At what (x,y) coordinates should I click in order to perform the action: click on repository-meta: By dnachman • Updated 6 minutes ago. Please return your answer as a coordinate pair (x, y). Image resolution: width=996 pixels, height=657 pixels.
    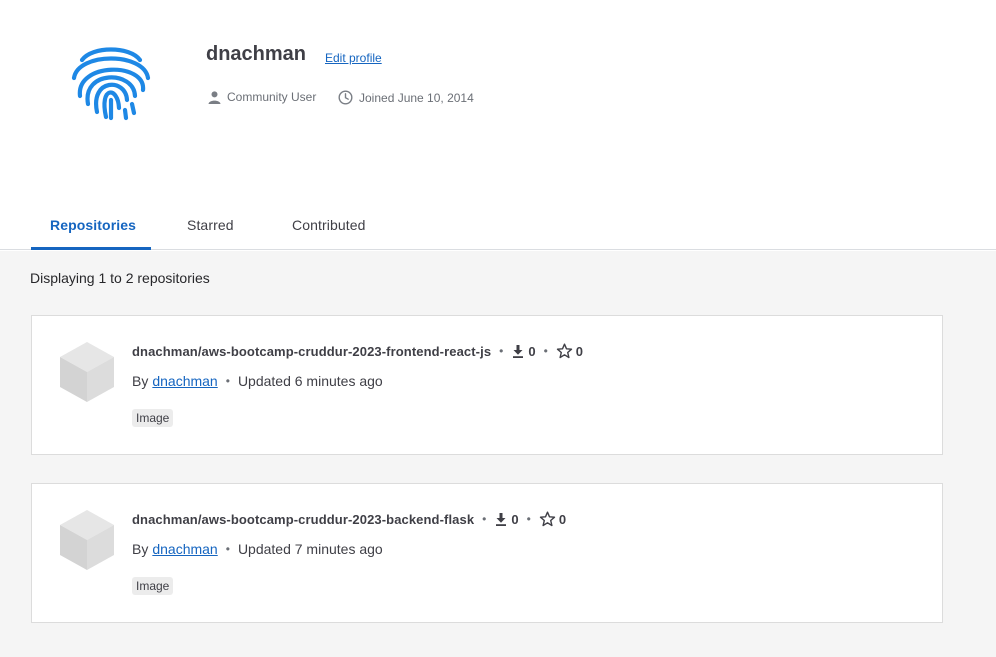
    Looking at the image, I should click on (257, 381).